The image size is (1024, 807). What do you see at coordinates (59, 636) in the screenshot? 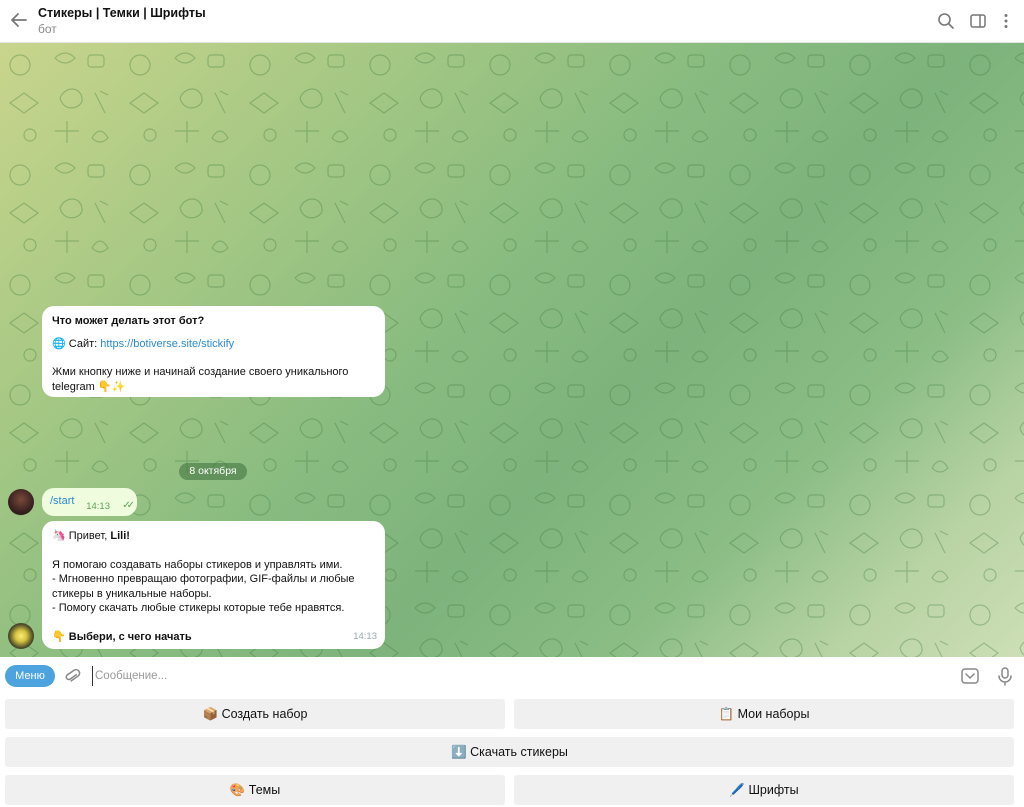
I see `point-down-icon: 👇` at bounding box center [59, 636].